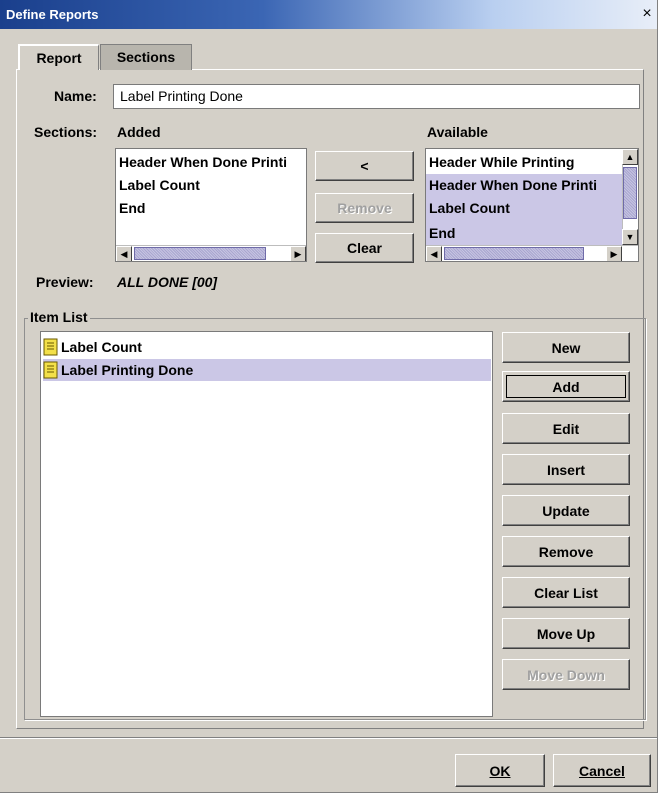 The width and height of the screenshot is (658, 793). I want to click on clear-sections-button: Clear, so click(364, 248).